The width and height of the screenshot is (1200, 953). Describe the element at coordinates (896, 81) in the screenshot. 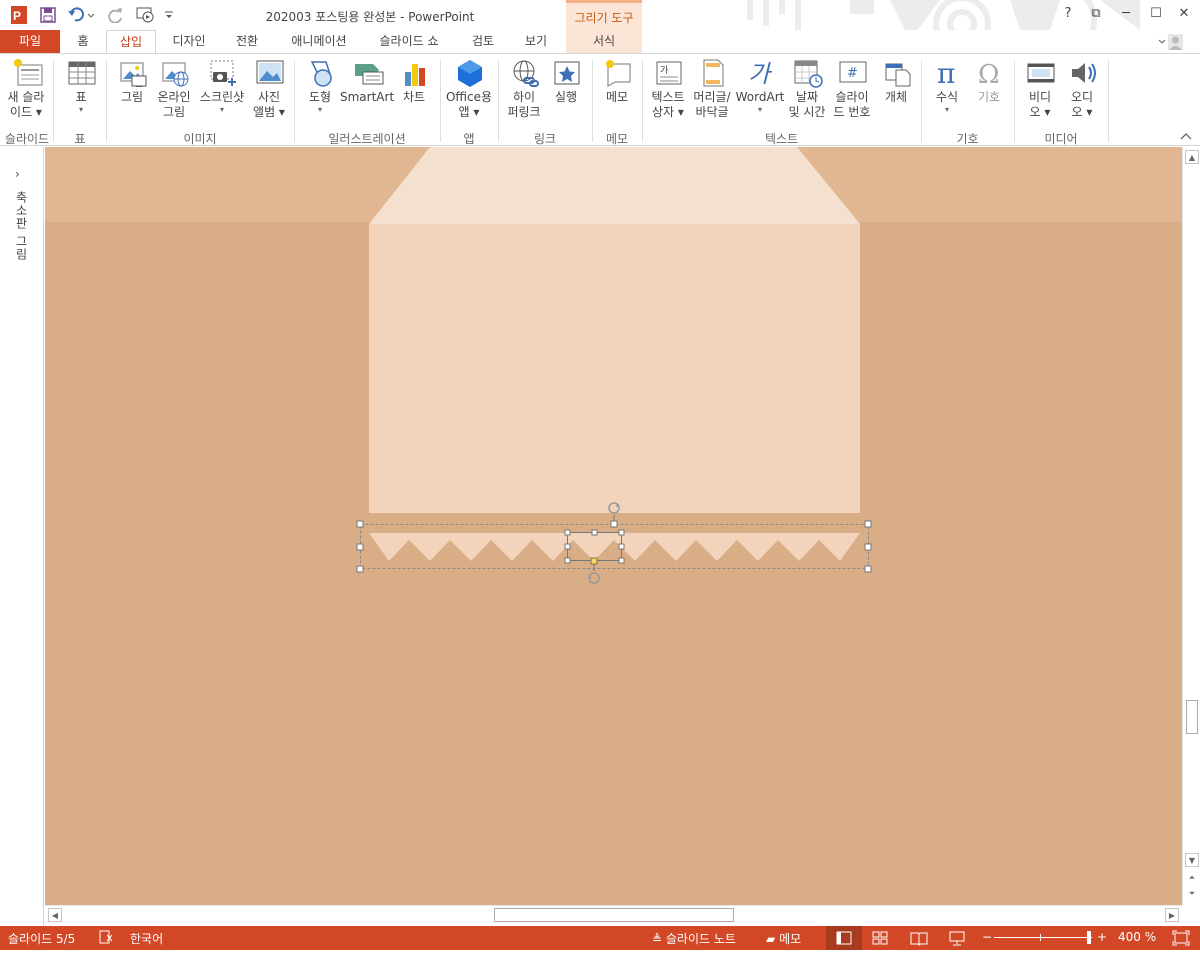

I see `object-button: 개체` at that location.